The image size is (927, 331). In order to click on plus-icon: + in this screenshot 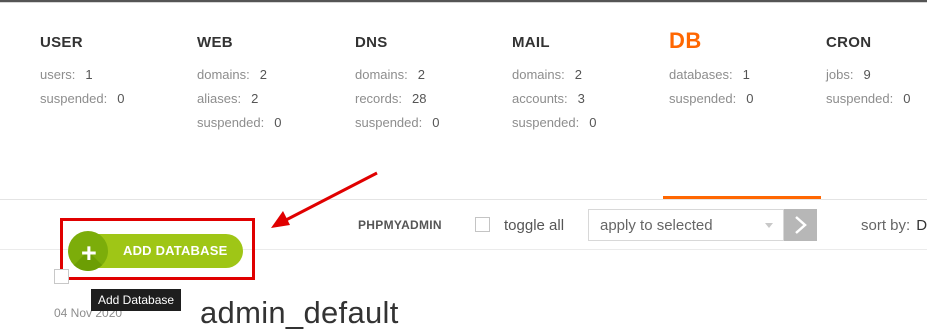, I will do `click(89, 253)`.